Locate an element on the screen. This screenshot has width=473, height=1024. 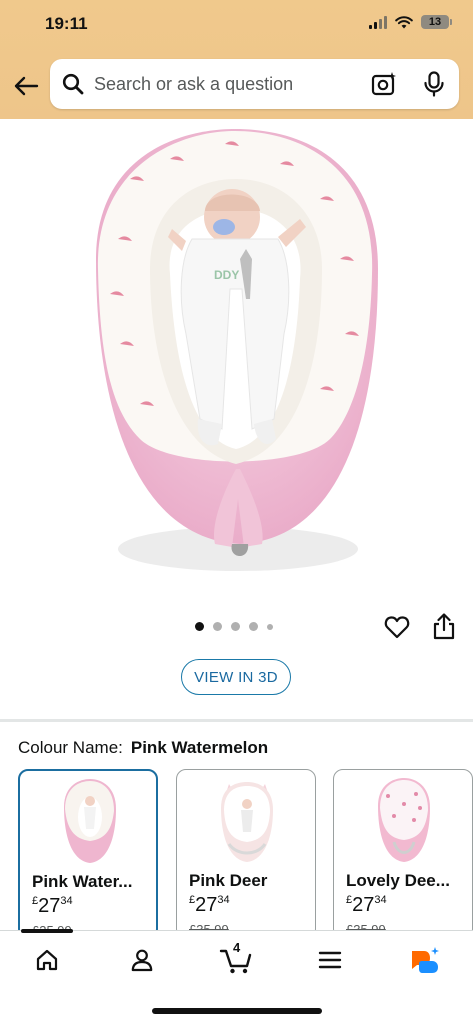
microphone-icon is located at coordinates (434, 84).